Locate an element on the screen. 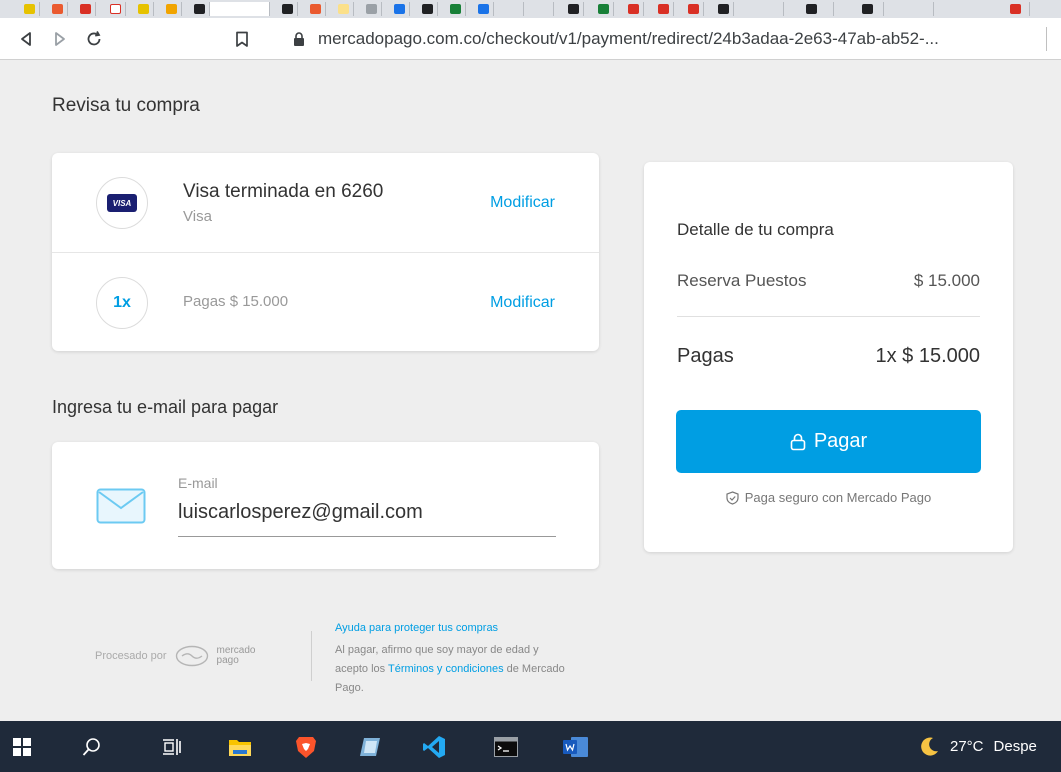 This screenshot has height=772, width=1061. search-icon is located at coordinates (91, 746).